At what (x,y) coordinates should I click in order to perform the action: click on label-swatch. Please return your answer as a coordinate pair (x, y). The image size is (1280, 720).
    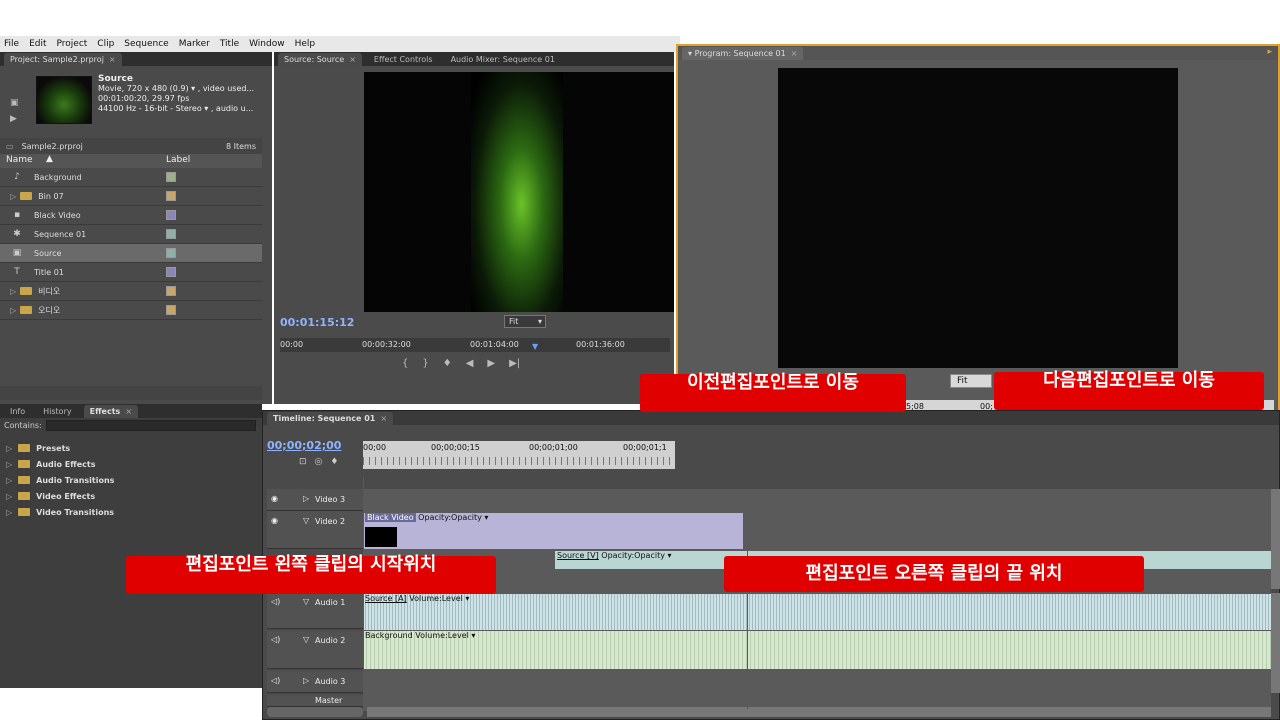
    Looking at the image, I should click on (171, 291).